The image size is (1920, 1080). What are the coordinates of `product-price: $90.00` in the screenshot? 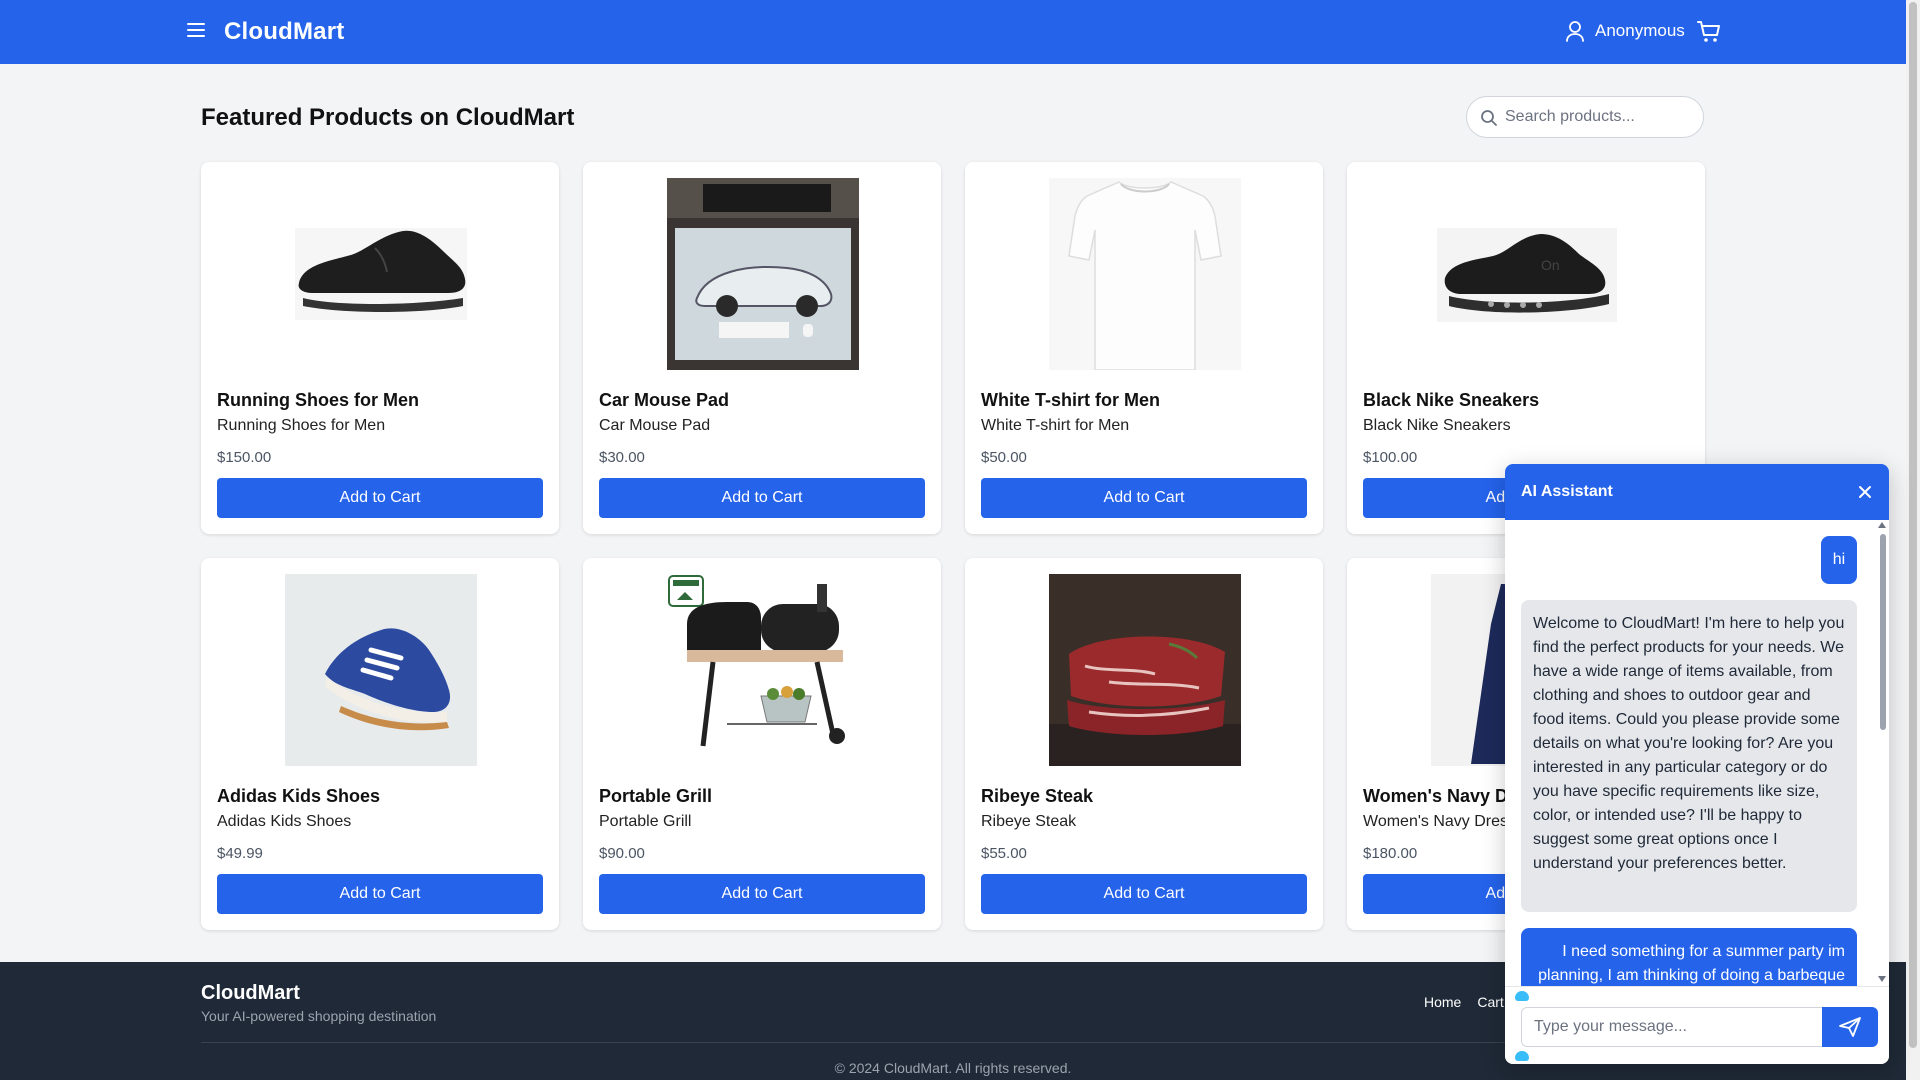 It's located at (622, 853).